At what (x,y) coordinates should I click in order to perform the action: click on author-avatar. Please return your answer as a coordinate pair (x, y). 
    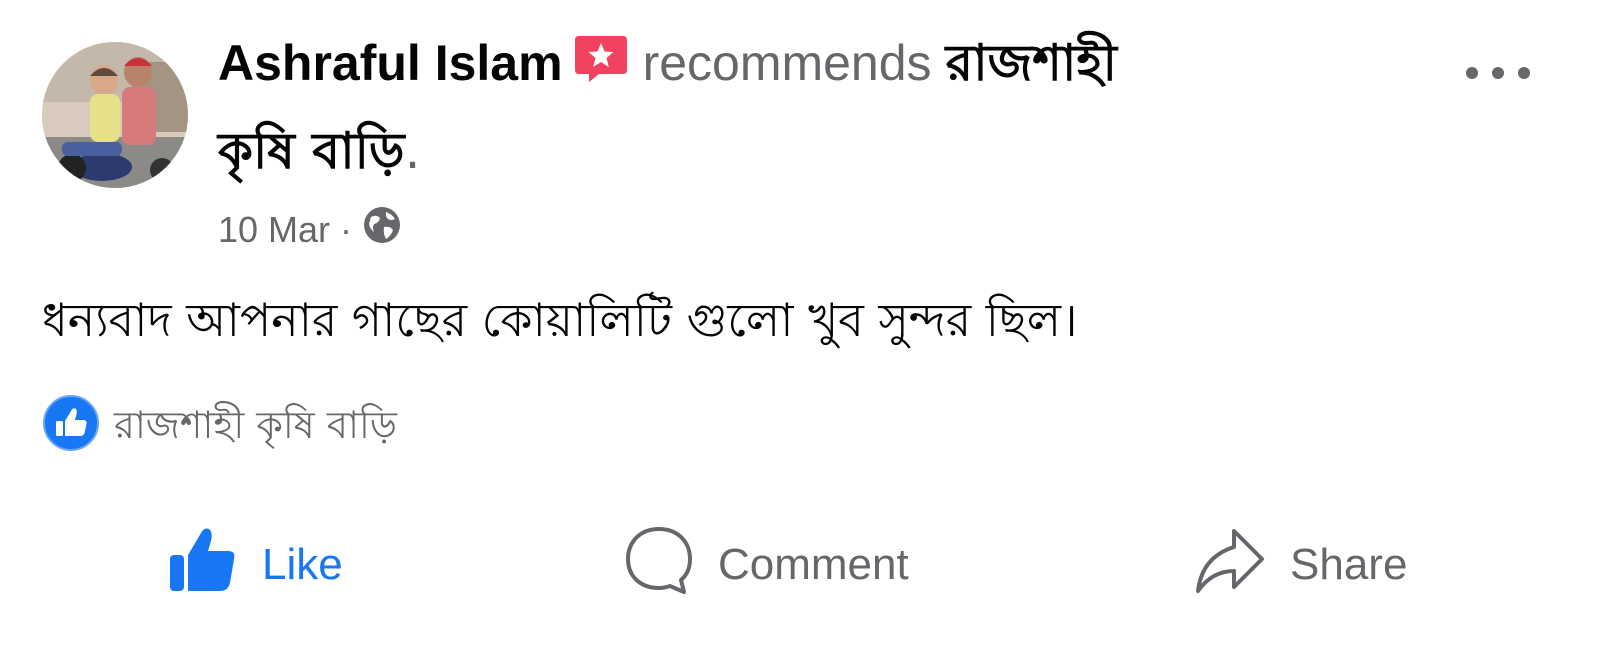
    Looking at the image, I should click on (115, 115).